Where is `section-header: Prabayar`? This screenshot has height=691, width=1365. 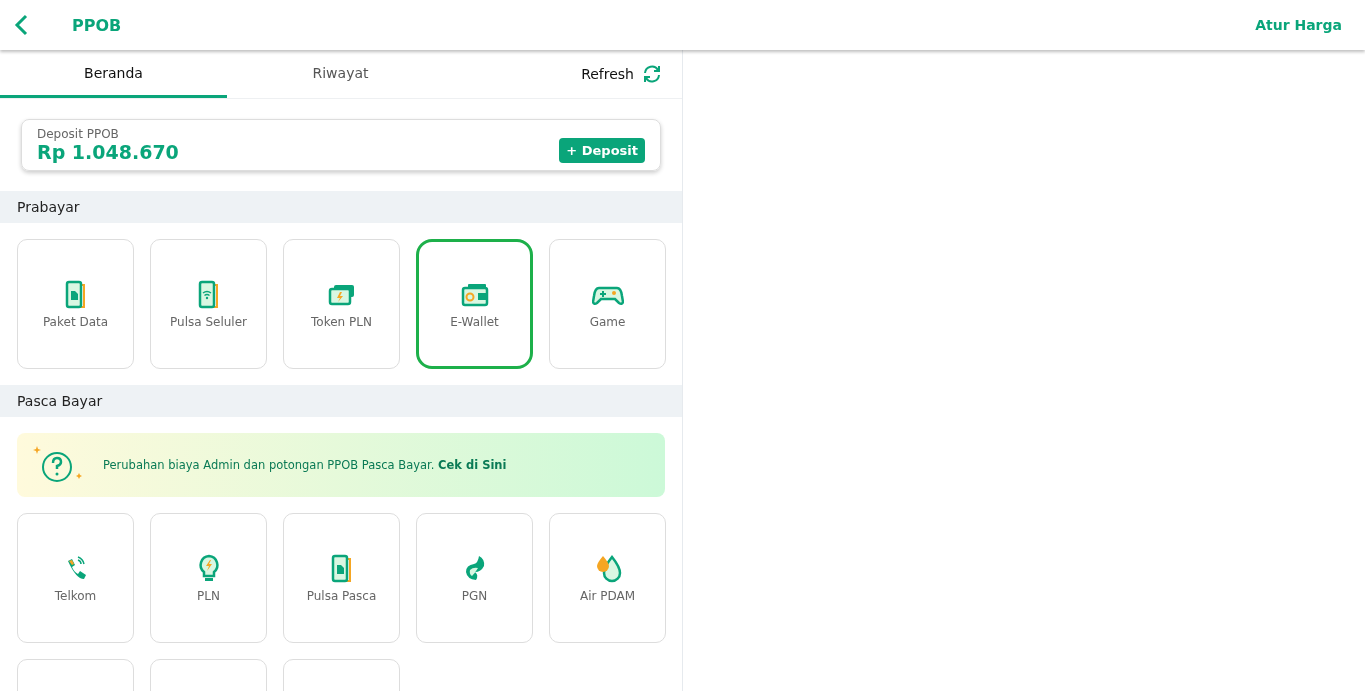 section-header: Prabayar is located at coordinates (341, 207).